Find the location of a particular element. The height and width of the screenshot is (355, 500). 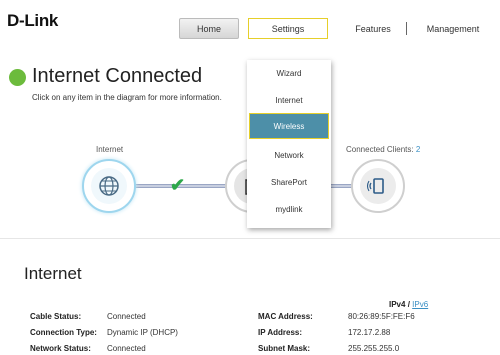

diagram-clients-label: Connected Clients: 2 is located at coordinates (383, 149).